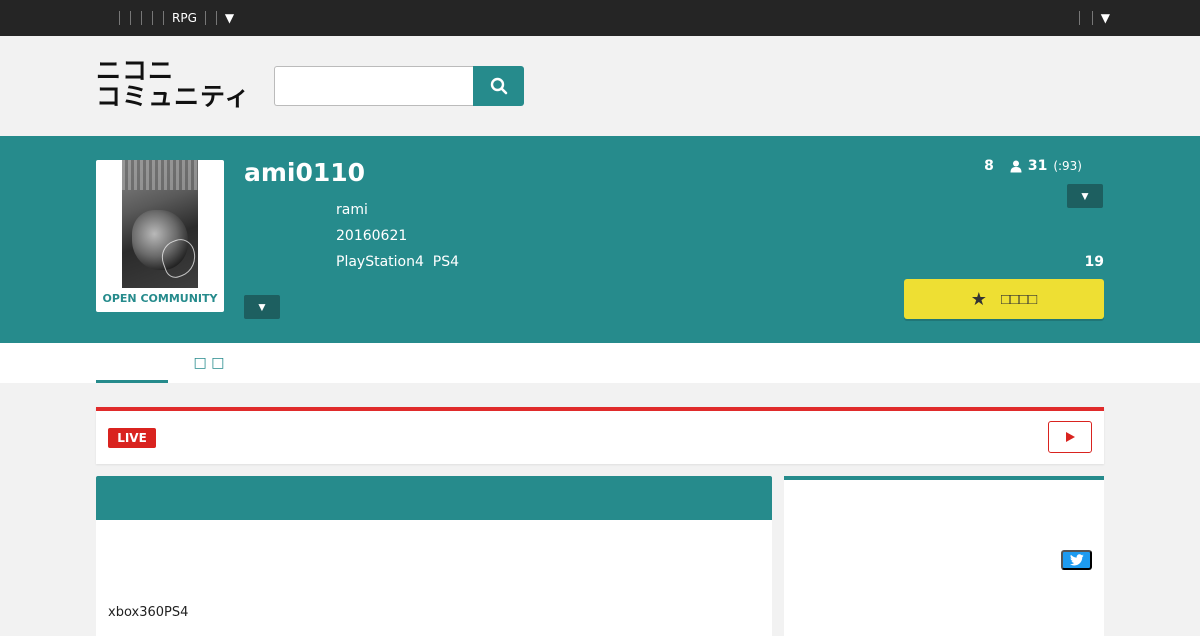  Describe the element at coordinates (1037, 166) in the screenshot. I see `member-count: 31` at that location.